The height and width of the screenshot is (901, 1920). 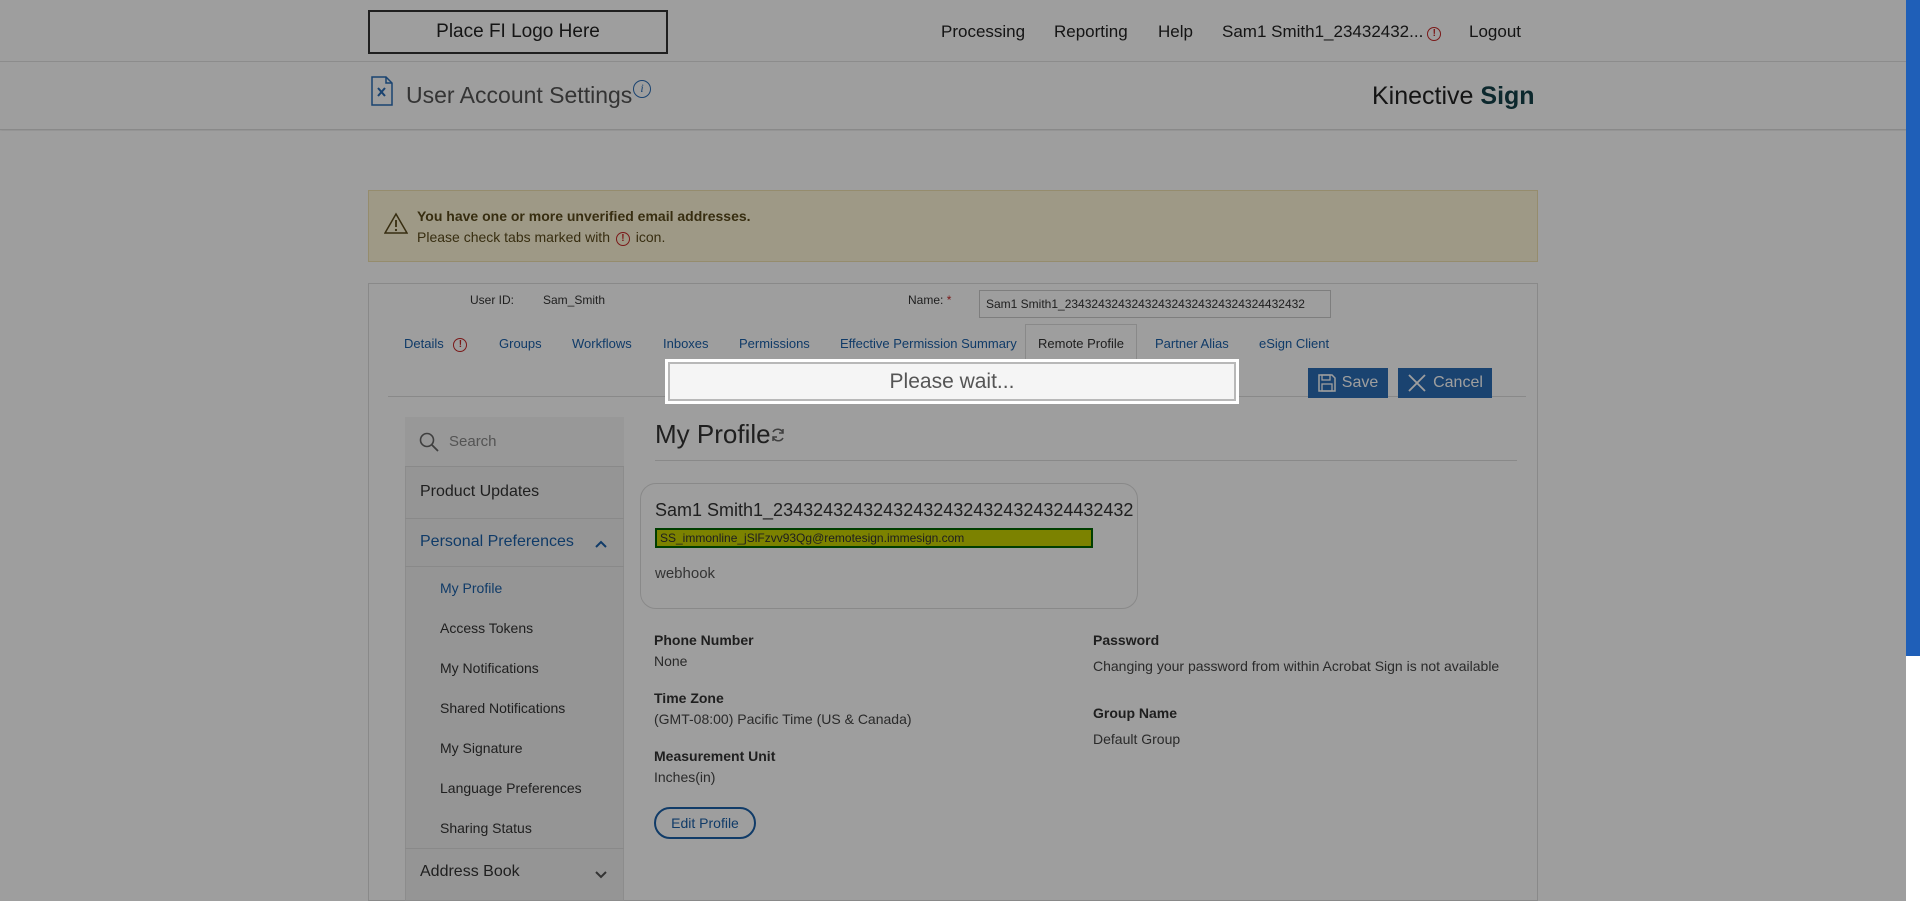 What do you see at coordinates (1913, 328) in the screenshot?
I see `scrollbar-thumb` at bounding box center [1913, 328].